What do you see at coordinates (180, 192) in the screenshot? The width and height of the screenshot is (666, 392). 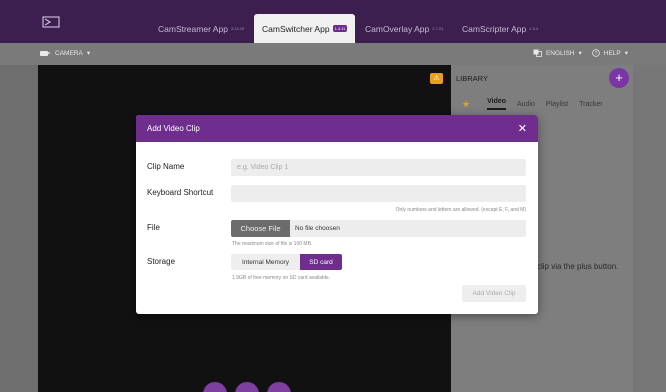 I see `keyboard-shortcut-label: Keyboard Shortcut` at bounding box center [180, 192].